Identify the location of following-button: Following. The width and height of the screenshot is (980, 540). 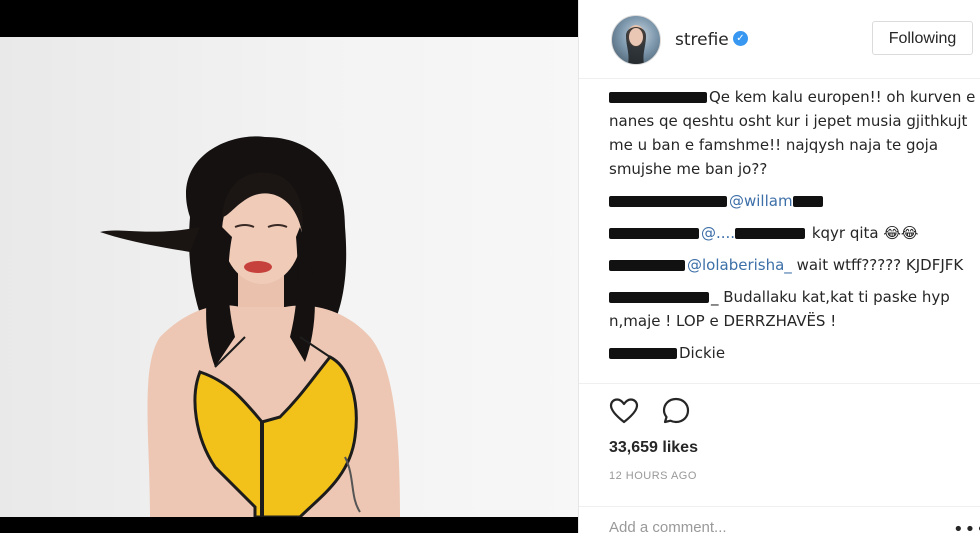
(922, 38).